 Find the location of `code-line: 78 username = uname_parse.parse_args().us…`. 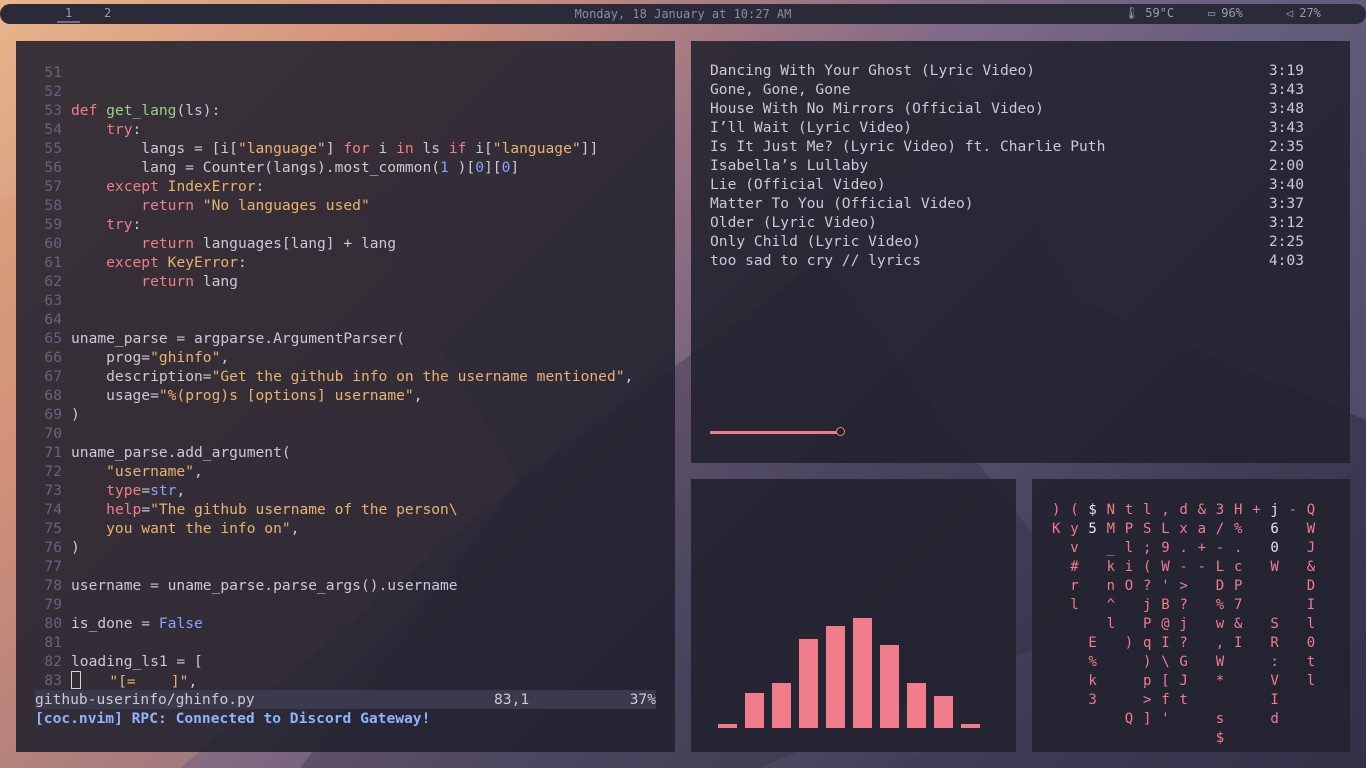

code-line: 78 username = uname_parse.parse_args().us… is located at coordinates (345, 585).